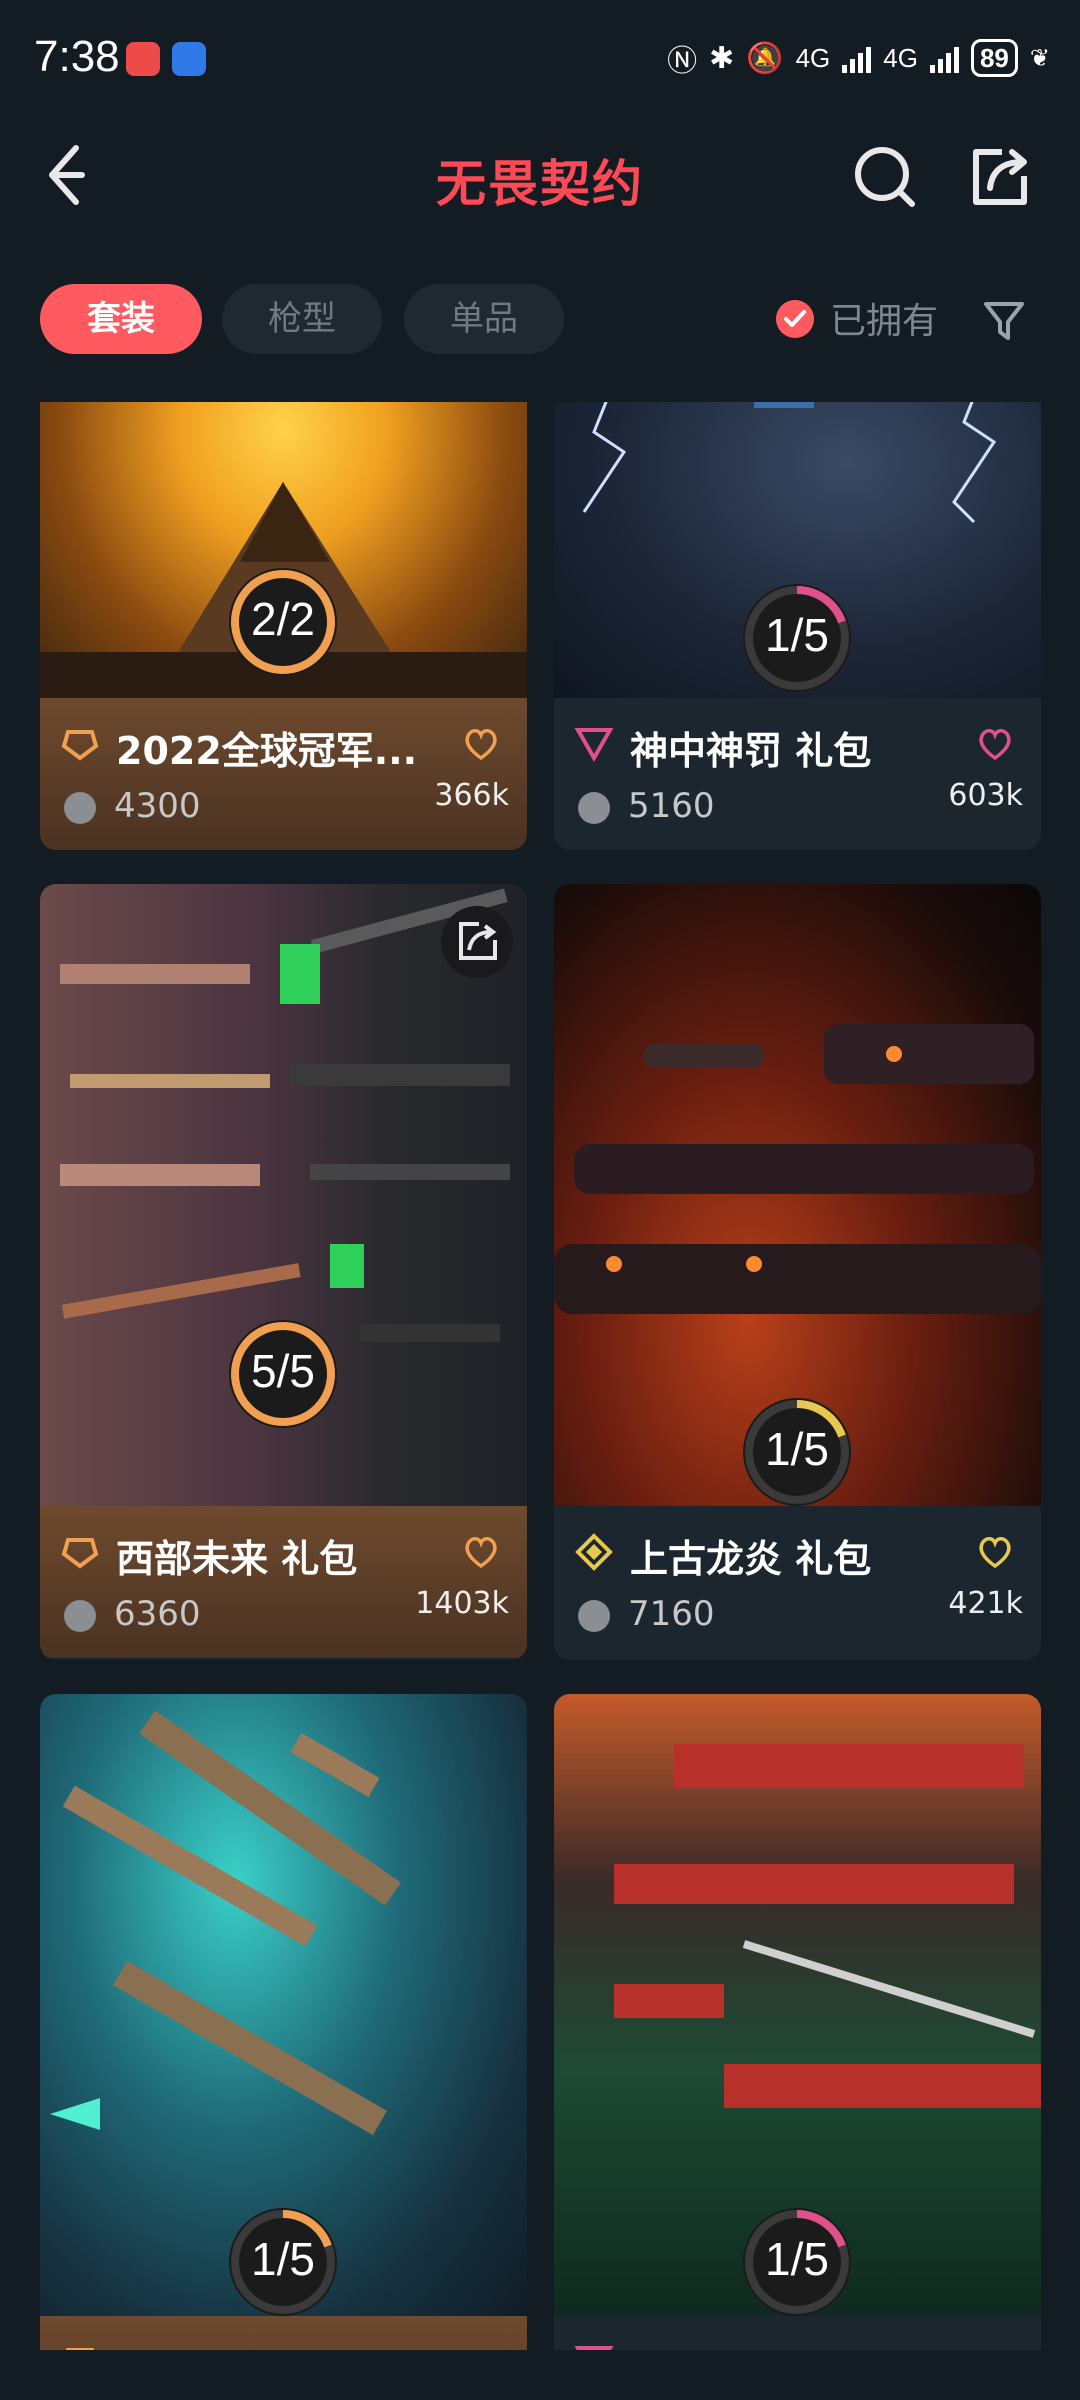  I want to click on network-label: 4G, so click(813, 57).